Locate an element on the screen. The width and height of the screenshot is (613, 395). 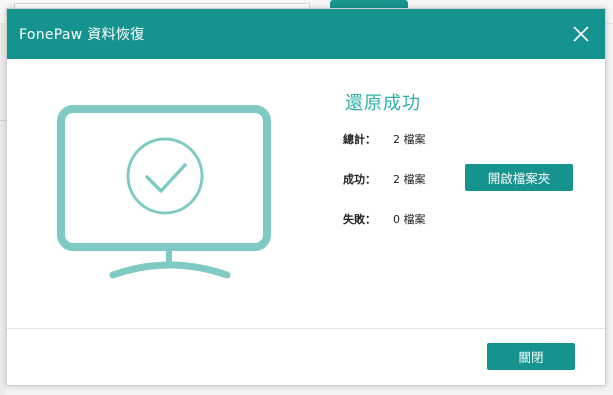
failed-row: 失敗： 0 檔案 is located at coordinates (384, 219).